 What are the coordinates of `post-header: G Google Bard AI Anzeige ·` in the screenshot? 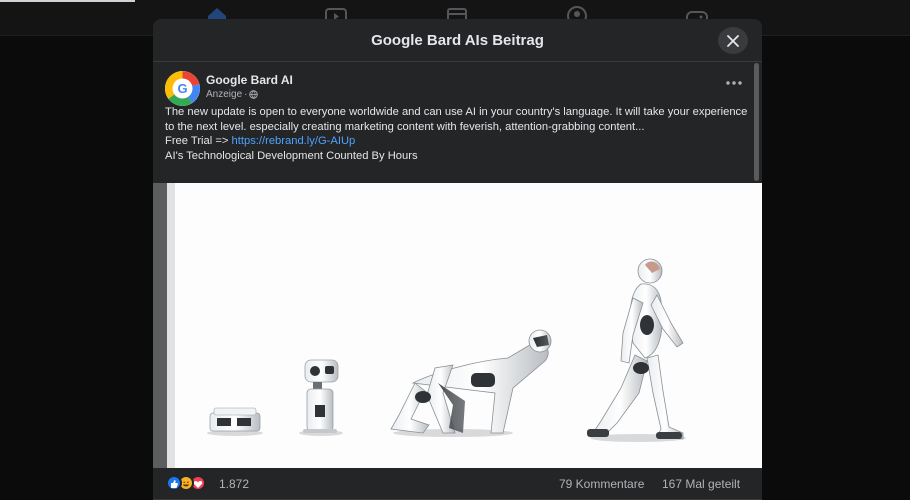 It's located at (457, 89).